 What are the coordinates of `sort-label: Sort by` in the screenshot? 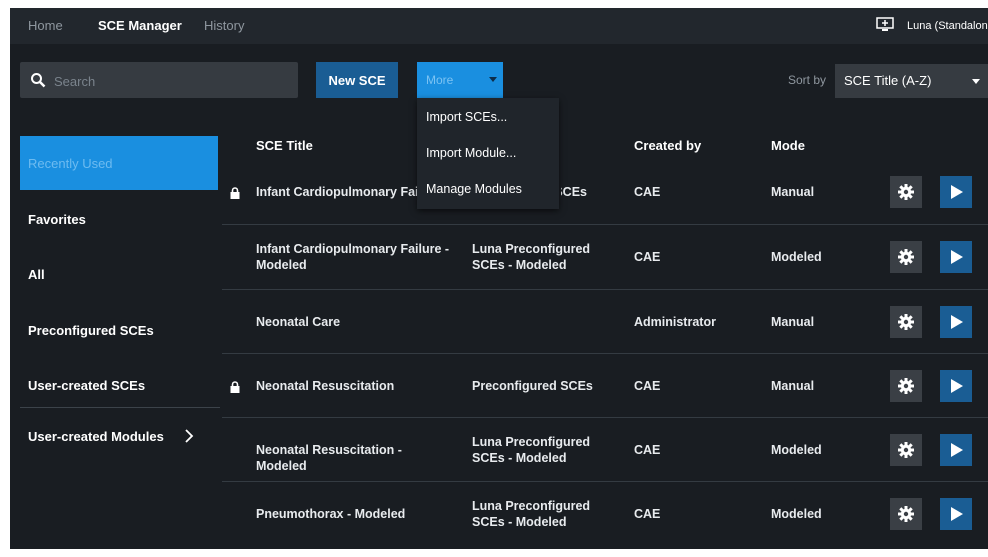 It's located at (807, 80).